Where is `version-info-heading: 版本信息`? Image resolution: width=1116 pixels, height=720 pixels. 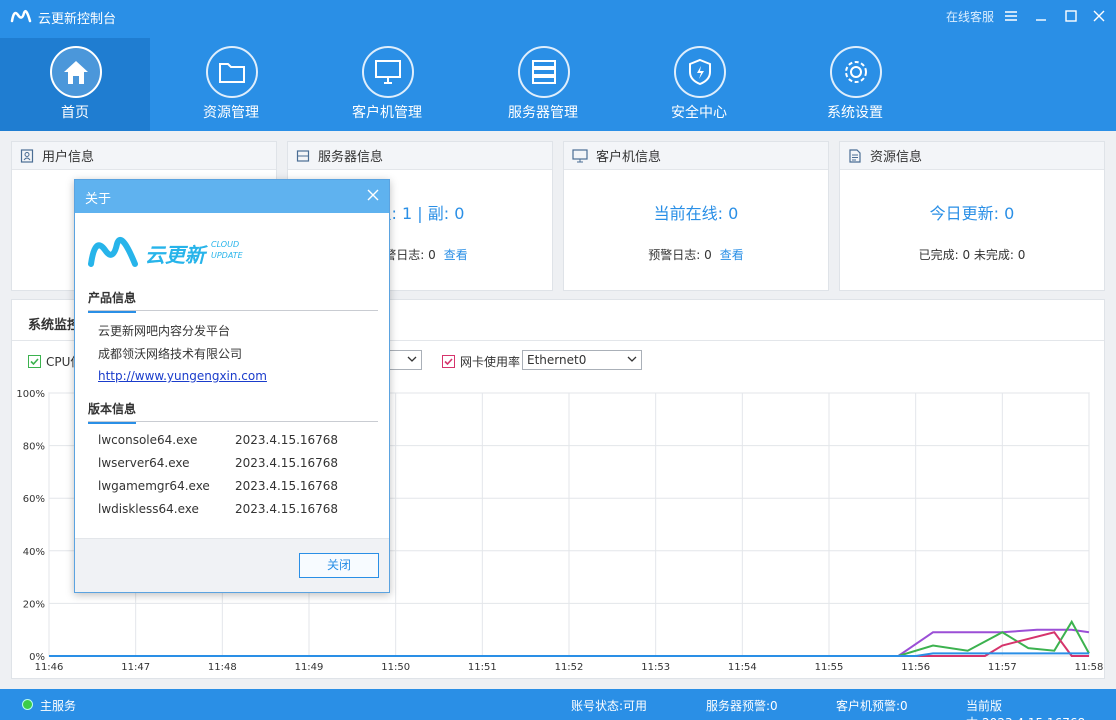
version-info-heading: 版本信息 is located at coordinates (112, 412).